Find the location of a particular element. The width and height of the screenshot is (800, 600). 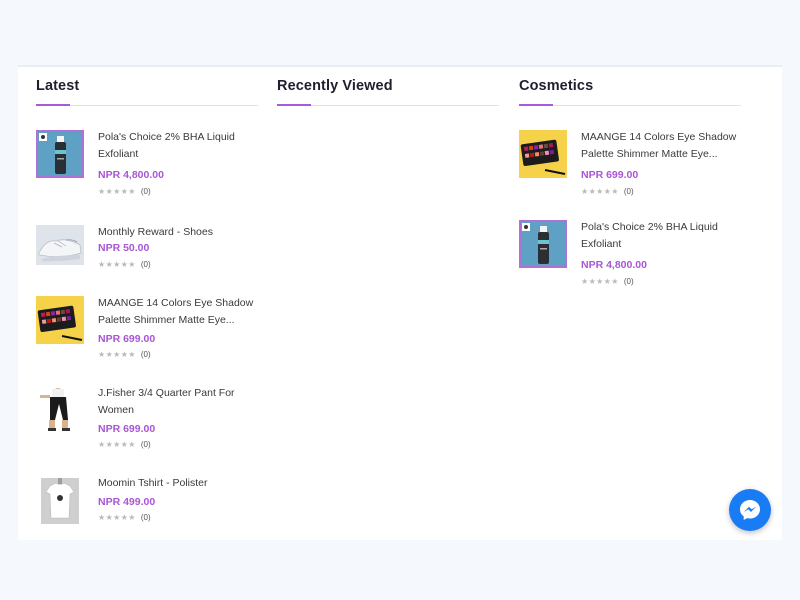

product-name: Moomin Tshirt - Polister is located at coordinates (178, 483).